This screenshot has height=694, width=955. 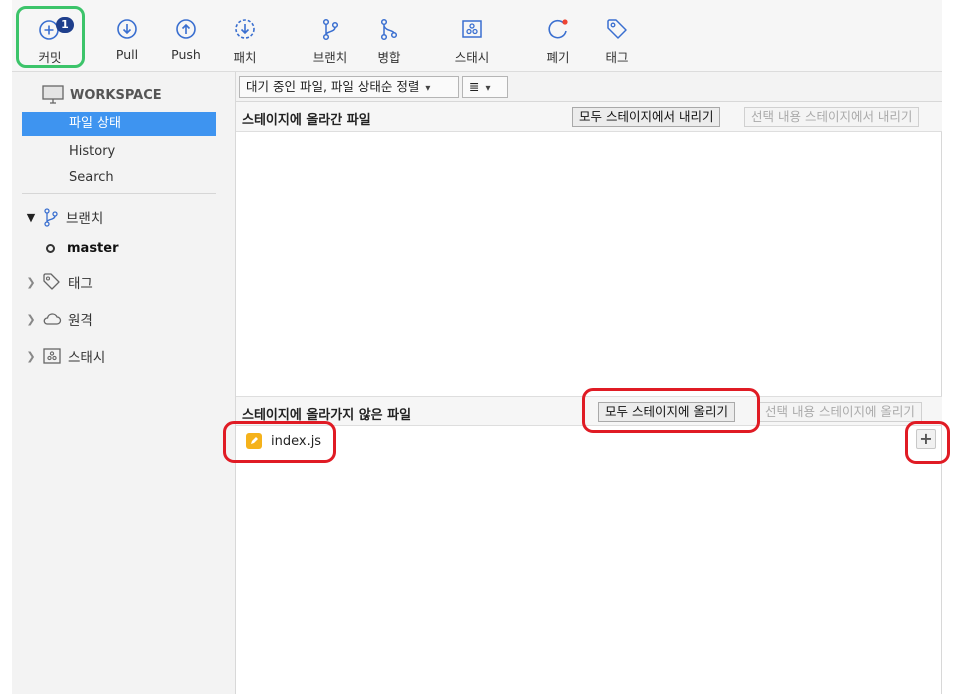 I want to click on toolbar: 1 커밋 Pull Push 패치 브랜치 병합 스태시 폐기 태그, so click(x=477, y=36).